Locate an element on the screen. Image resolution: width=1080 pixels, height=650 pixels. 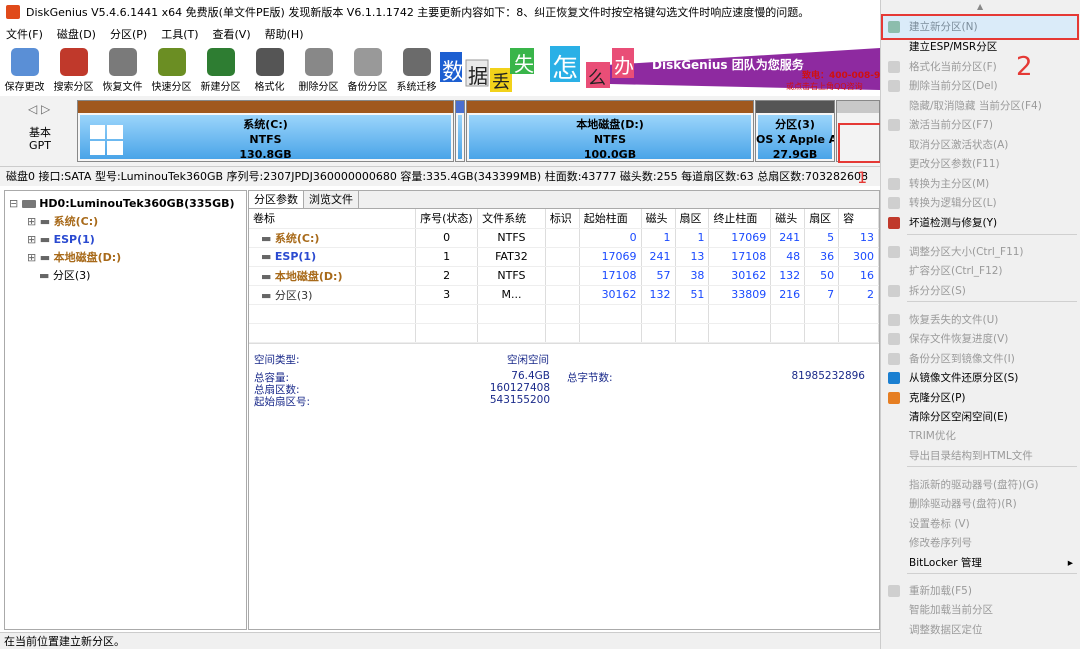
table-cell: 30162 is located at coordinates (740, 276).